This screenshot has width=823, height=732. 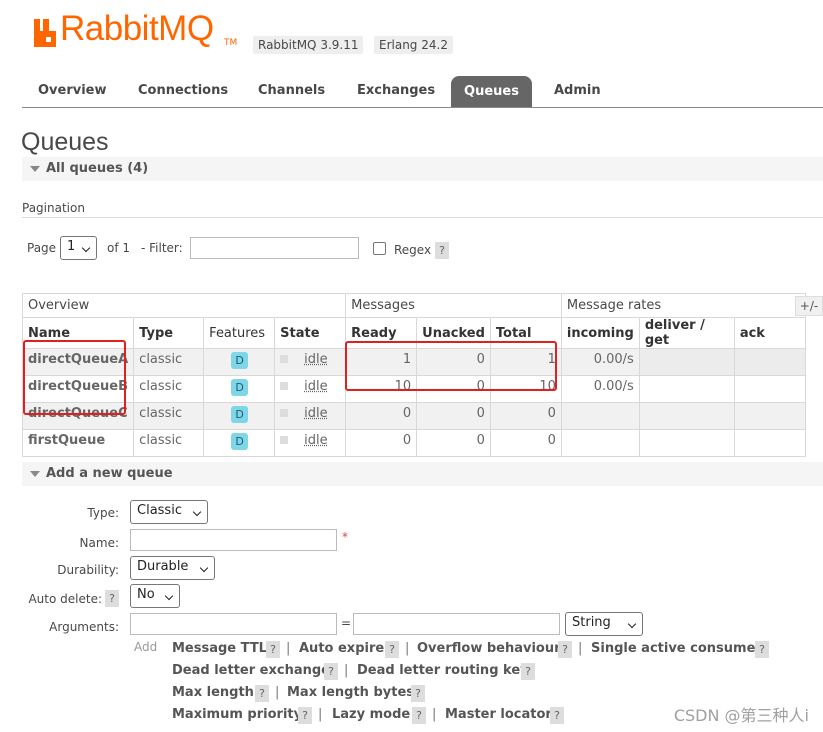 I want to click on auto-delete-help-icon: ?, so click(x=112, y=598).